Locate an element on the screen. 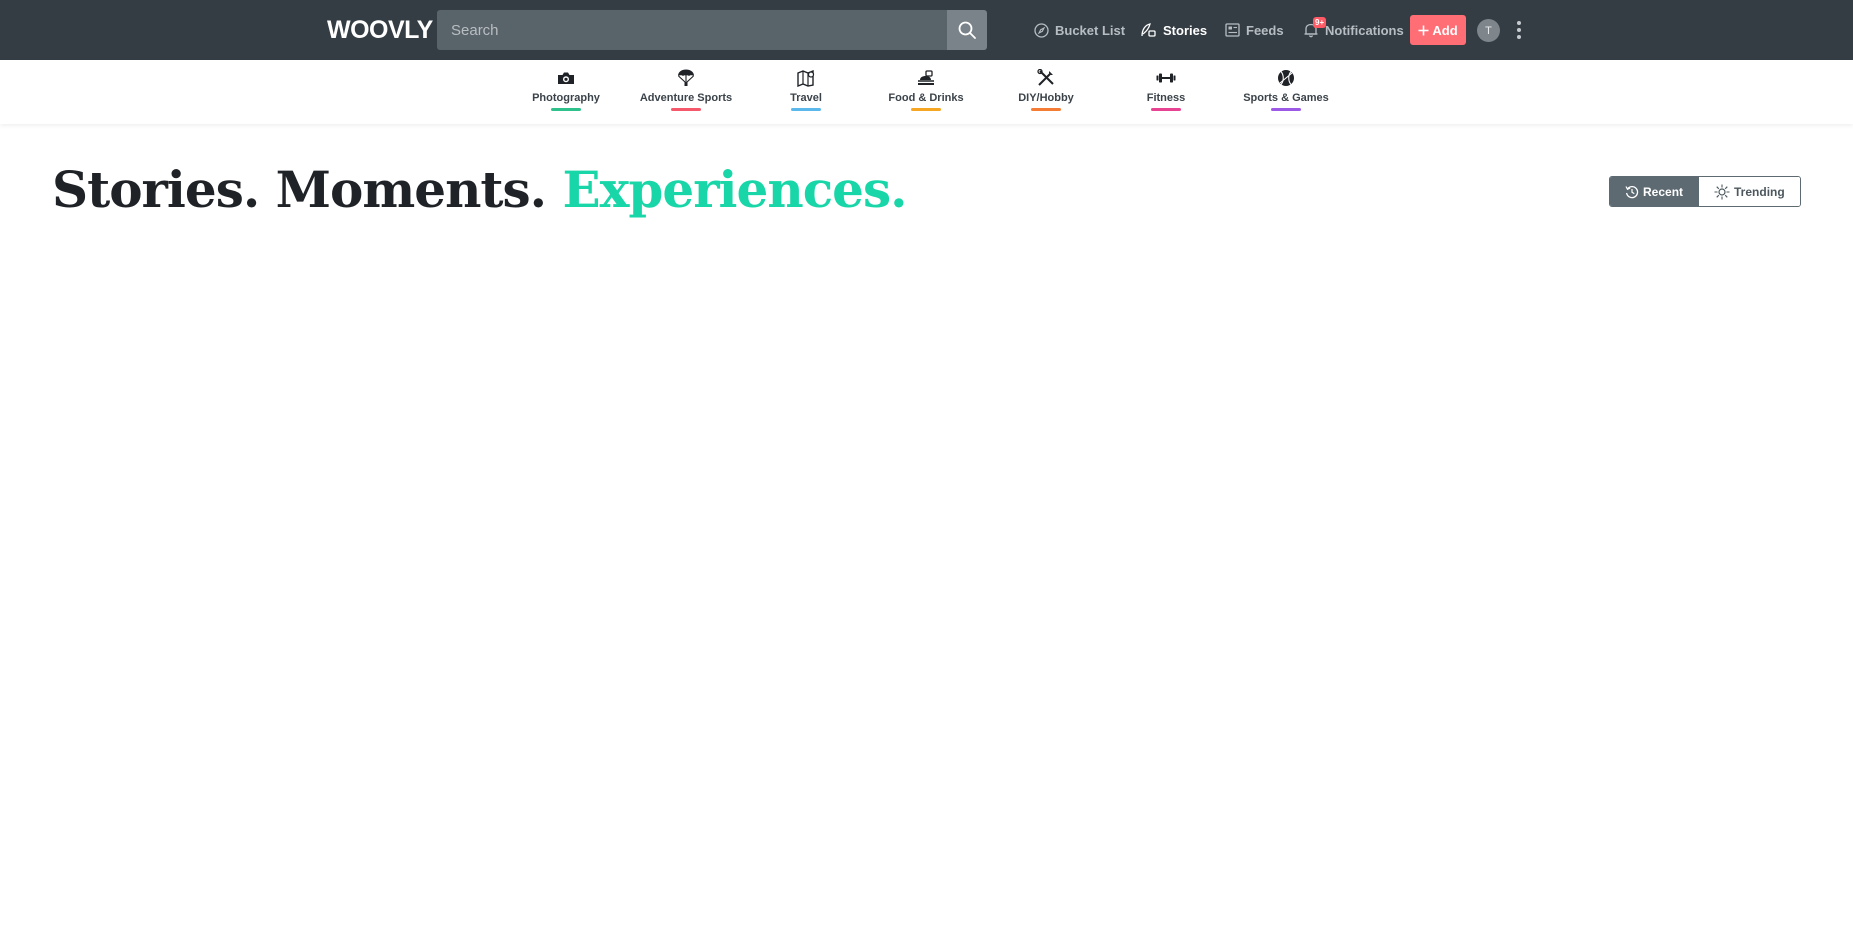 This screenshot has width=1853, height=935. category-adventure-sports: Adventure Sports is located at coordinates (686, 92).